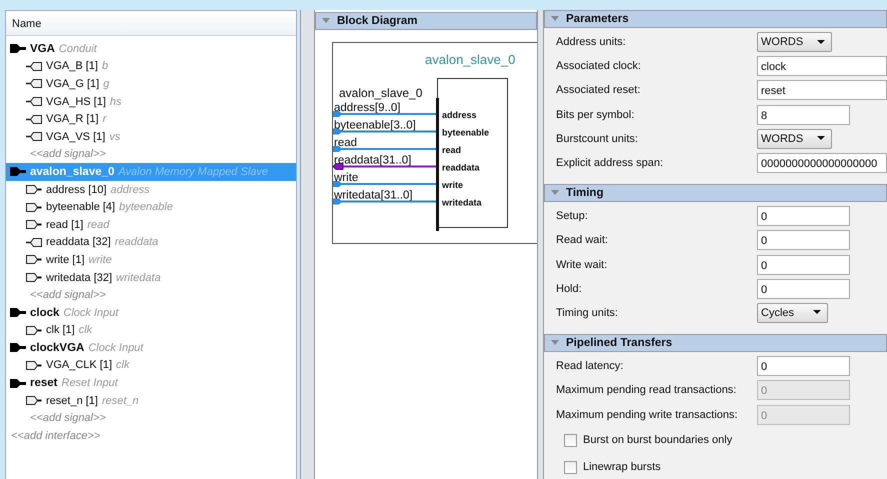 This screenshot has height=479, width=887. What do you see at coordinates (426, 21) in the screenshot?
I see `panel-header: Block Diagram` at bounding box center [426, 21].